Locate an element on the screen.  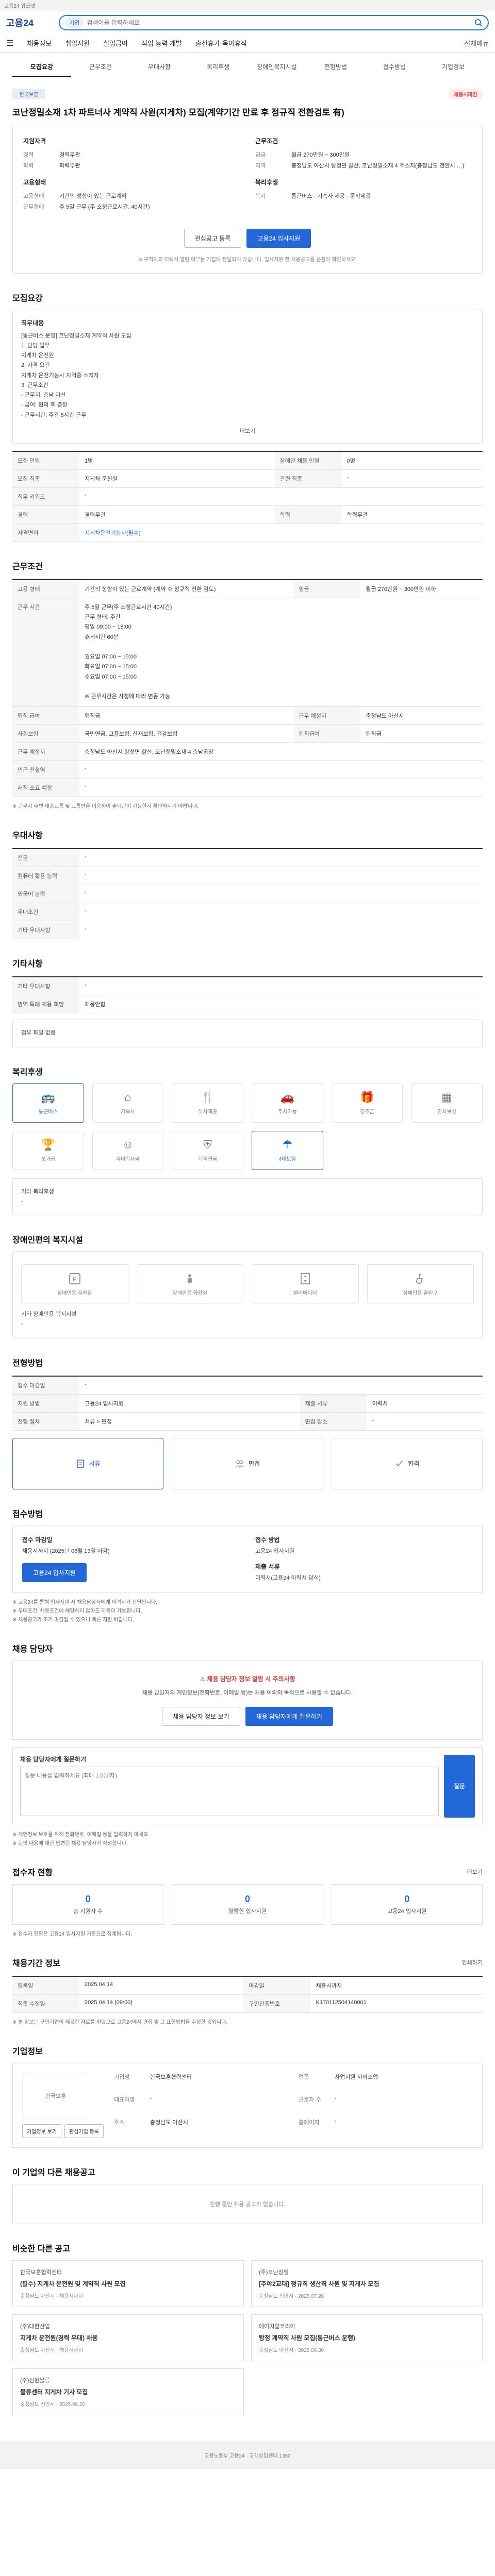
nav-item: 직업 능력 개발 is located at coordinates (162, 43).